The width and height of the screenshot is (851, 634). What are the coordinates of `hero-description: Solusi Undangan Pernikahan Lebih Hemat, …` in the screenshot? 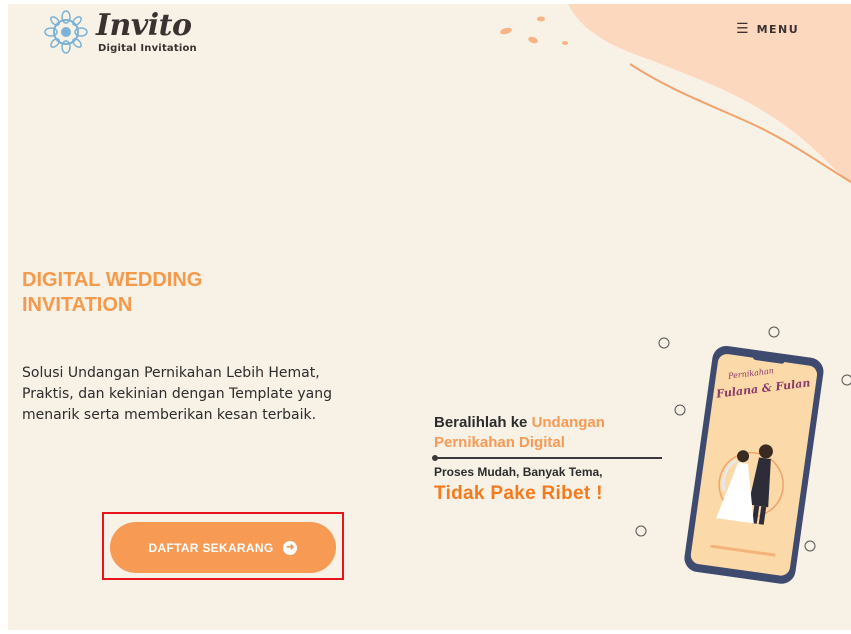 It's located at (177, 394).